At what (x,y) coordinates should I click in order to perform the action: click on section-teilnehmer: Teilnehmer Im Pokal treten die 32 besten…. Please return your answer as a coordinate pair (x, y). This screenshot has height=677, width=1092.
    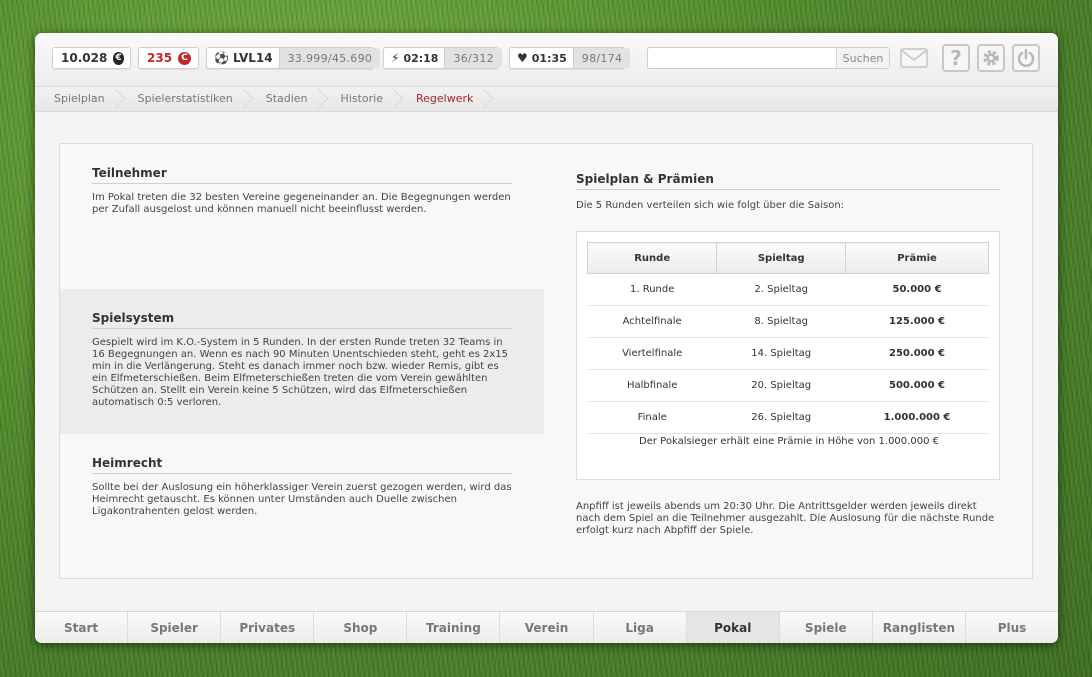
    Looking at the image, I should click on (302, 216).